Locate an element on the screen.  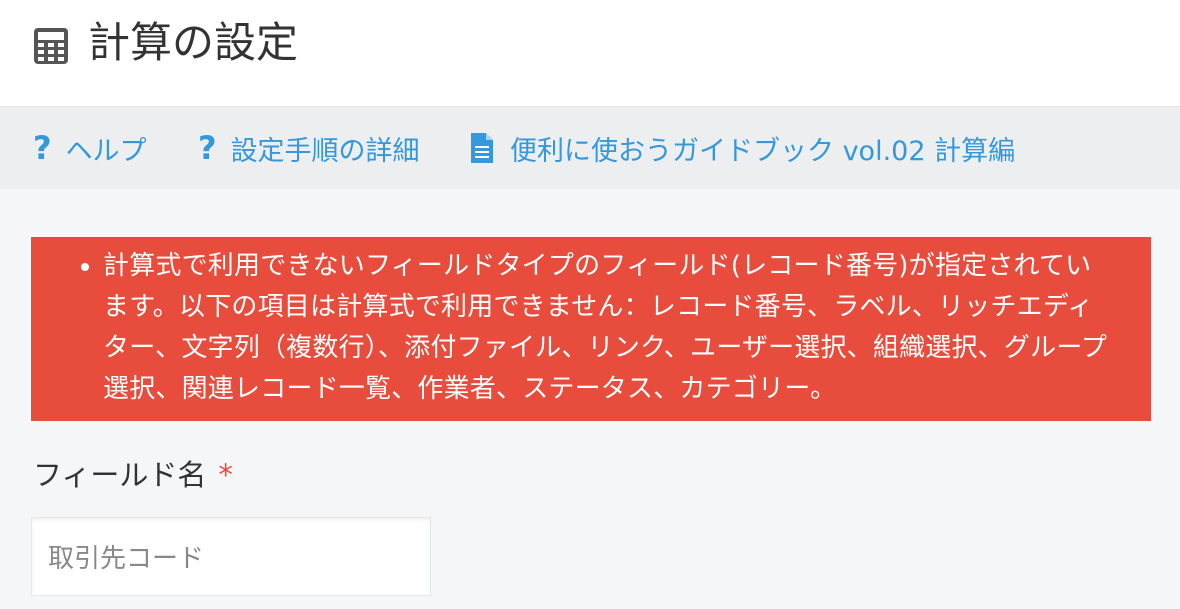
field-name-label-text: フィールド名 is located at coordinates (120, 475).